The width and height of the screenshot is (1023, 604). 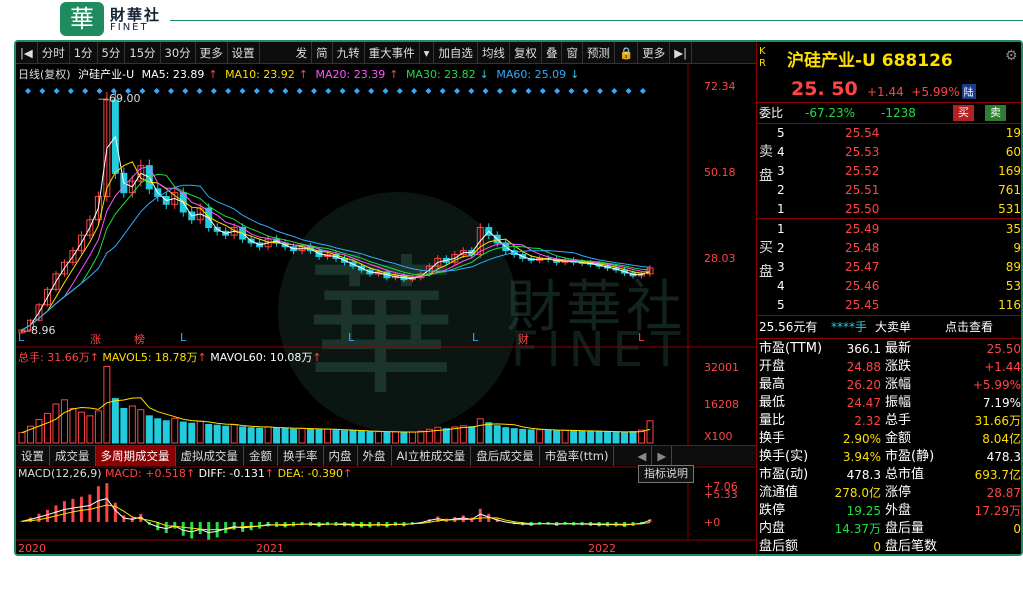 I want to click on event-marker: 榜, so click(x=139, y=339).